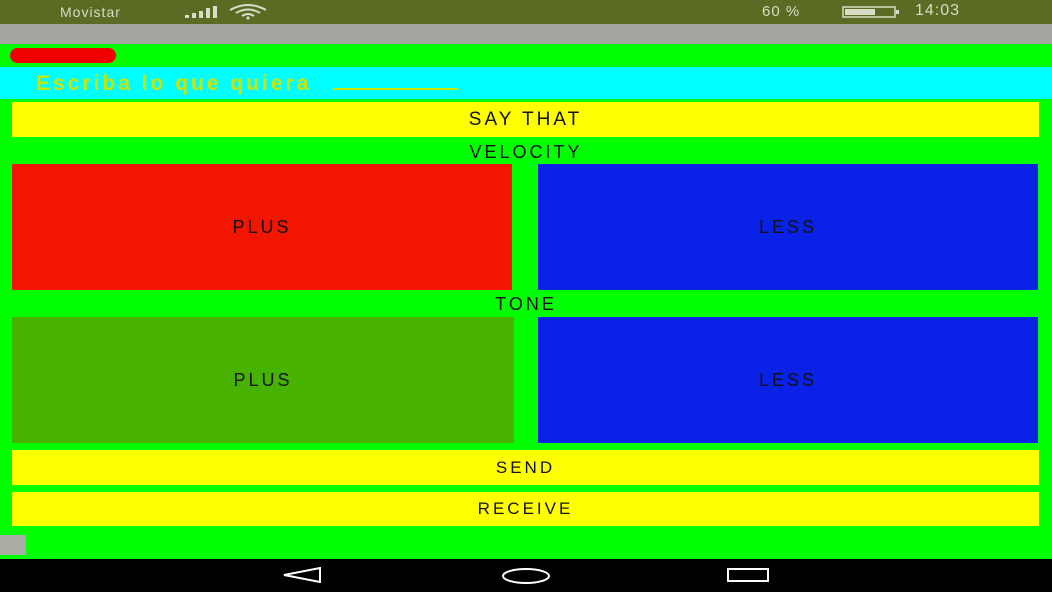 This screenshot has height=592, width=1052. Describe the element at coordinates (870, 12) in the screenshot. I see `battery-icon` at that location.